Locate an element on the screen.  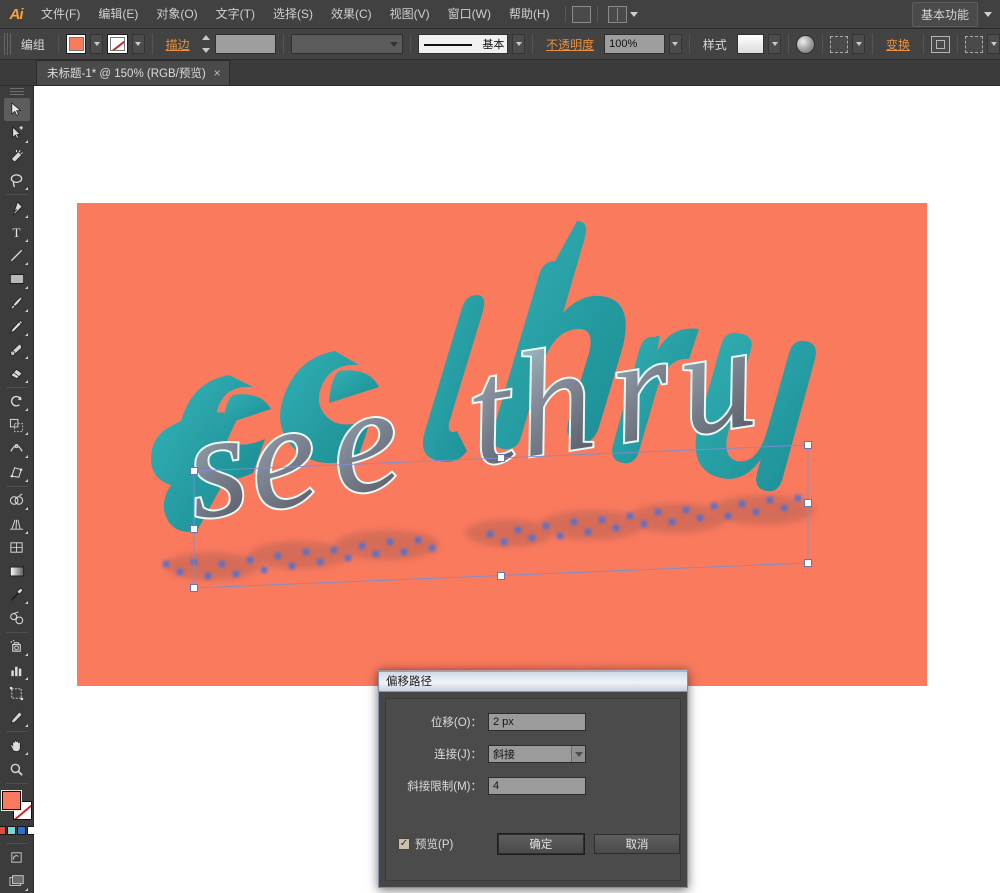
transform-label: 变换 is located at coordinates (898, 44).